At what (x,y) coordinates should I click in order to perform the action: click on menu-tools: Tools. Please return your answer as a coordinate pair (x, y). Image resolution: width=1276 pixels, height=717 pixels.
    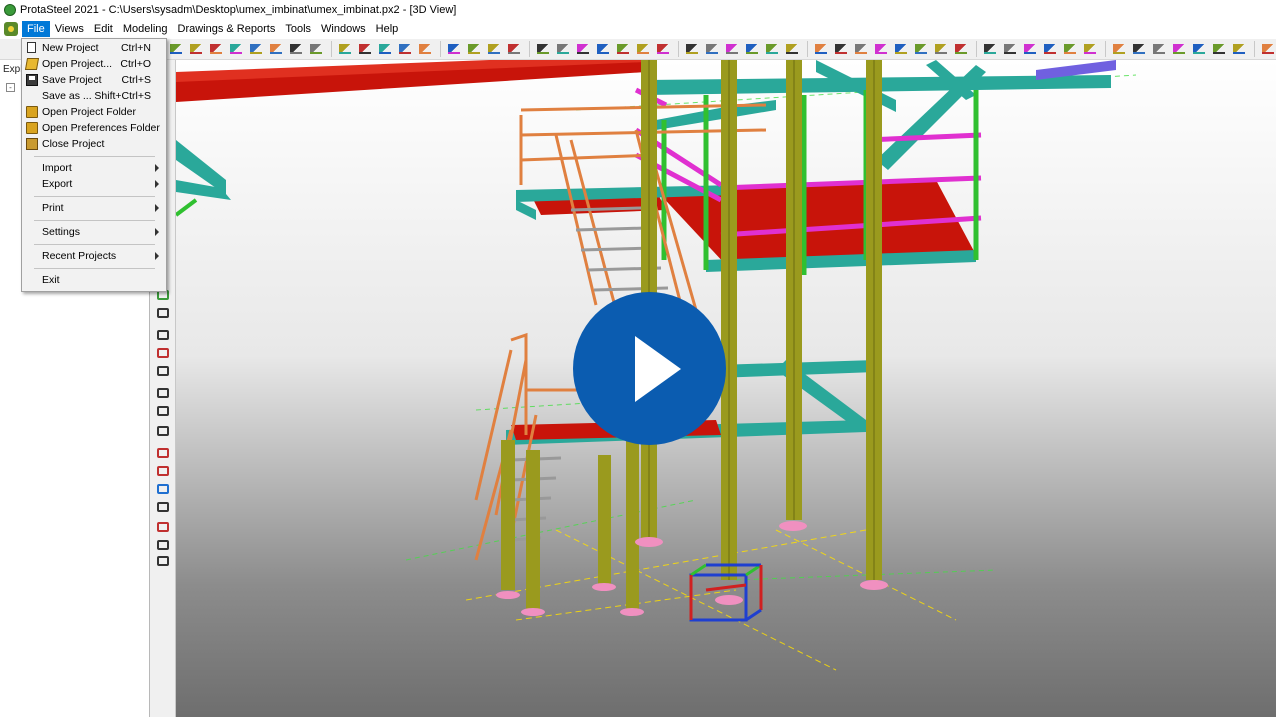
    Looking at the image, I should click on (298, 29).